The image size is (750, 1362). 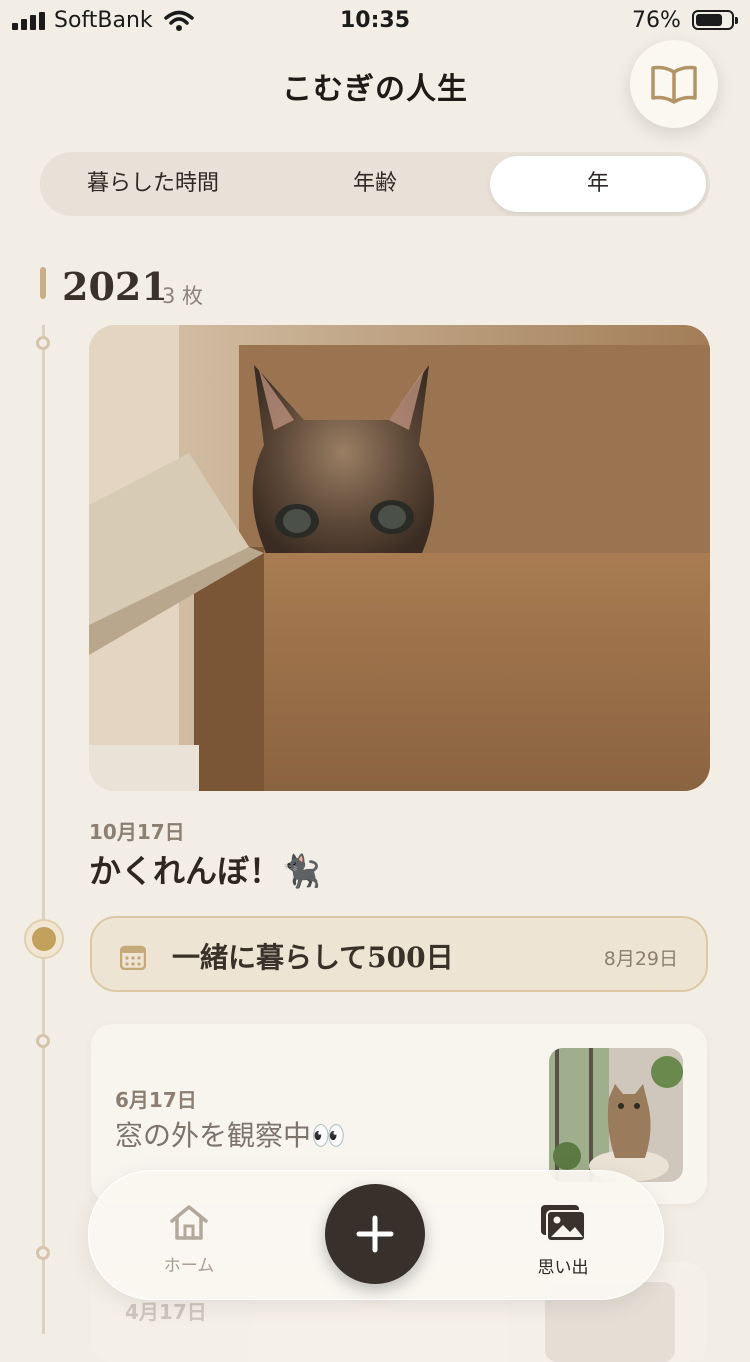 What do you see at coordinates (563, 1223) in the screenshot?
I see `photos-icon` at bounding box center [563, 1223].